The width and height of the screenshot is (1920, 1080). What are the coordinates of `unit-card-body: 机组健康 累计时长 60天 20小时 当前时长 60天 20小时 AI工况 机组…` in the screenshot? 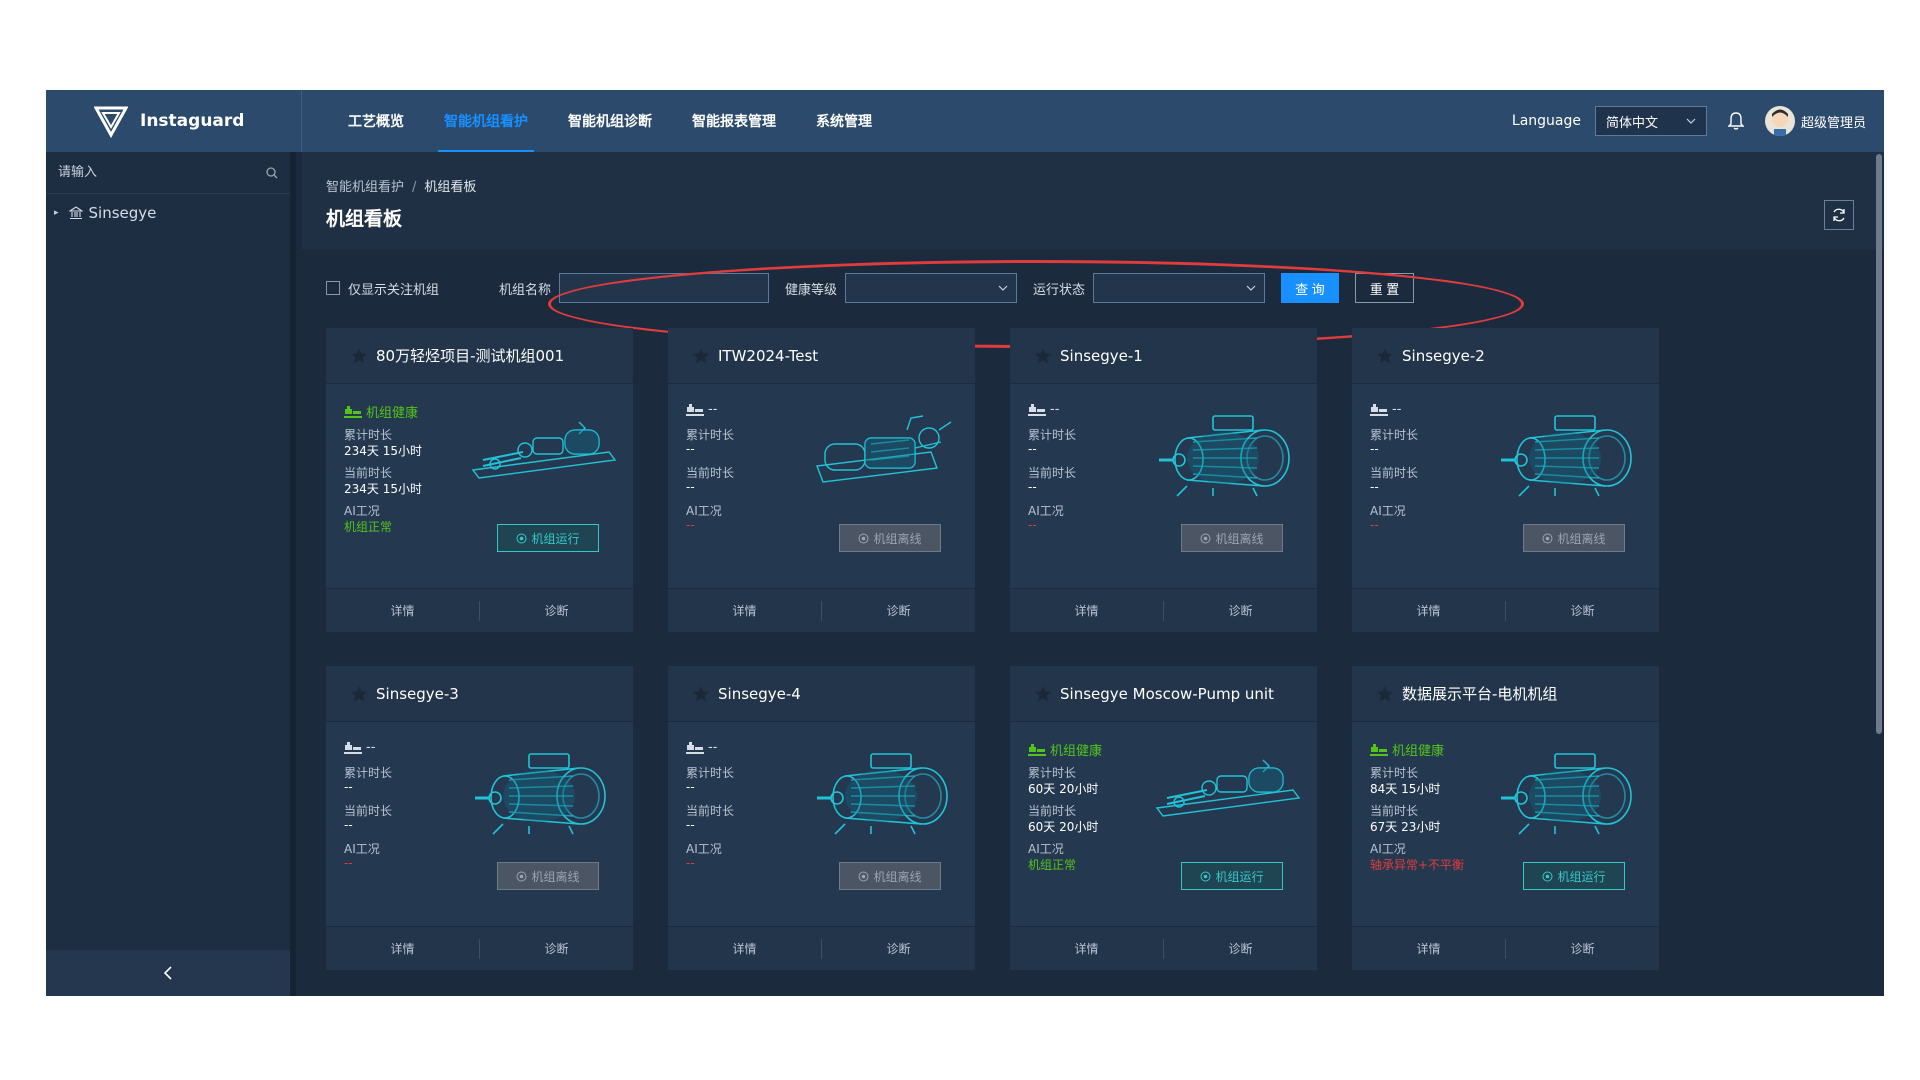 It's located at (1163, 820).